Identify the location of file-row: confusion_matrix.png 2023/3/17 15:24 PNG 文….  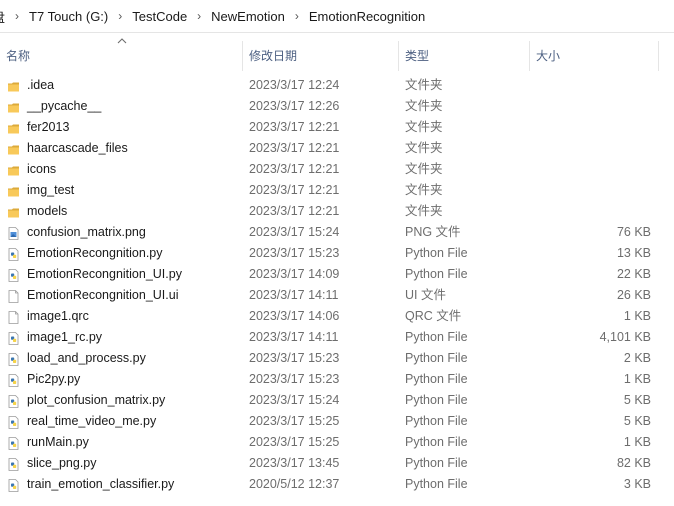
(337, 232).